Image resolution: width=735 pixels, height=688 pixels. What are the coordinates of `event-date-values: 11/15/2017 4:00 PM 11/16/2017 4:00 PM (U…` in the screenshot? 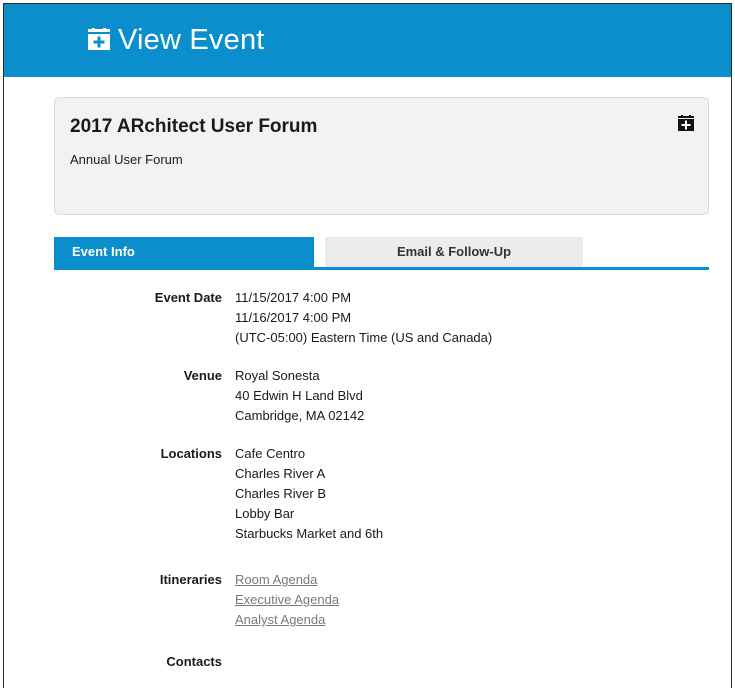 It's located at (363, 318).